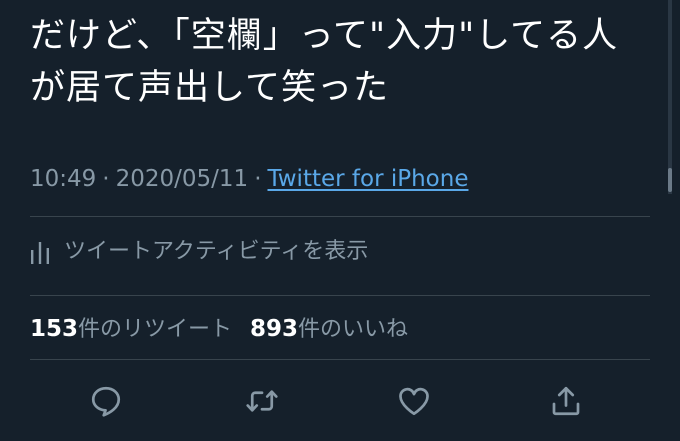 This screenshot has width=680, height=441. I want to click on scrollbar, so click(670, 97).